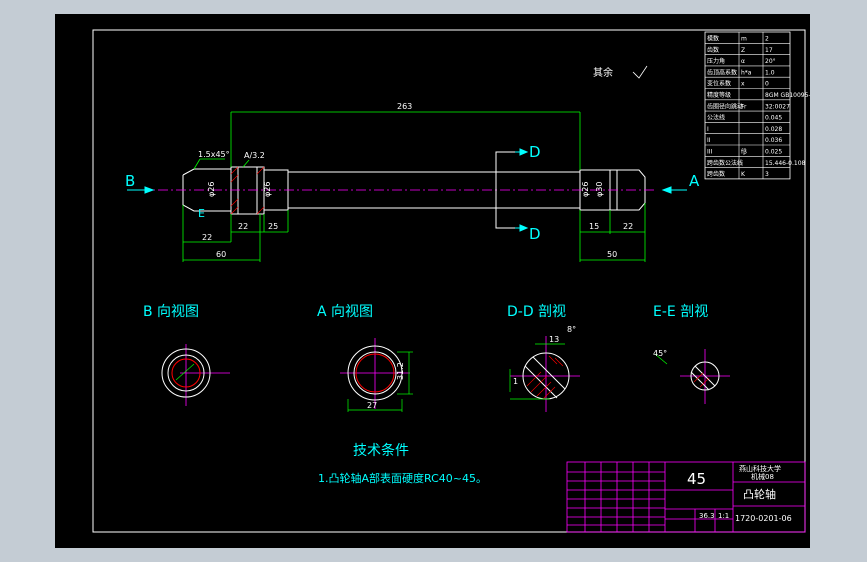 This screenshot has height=562, width=867. Describe the element at coordinates (515, 381) in the screenshot. I see `dd-dim-2: 1` at that location.